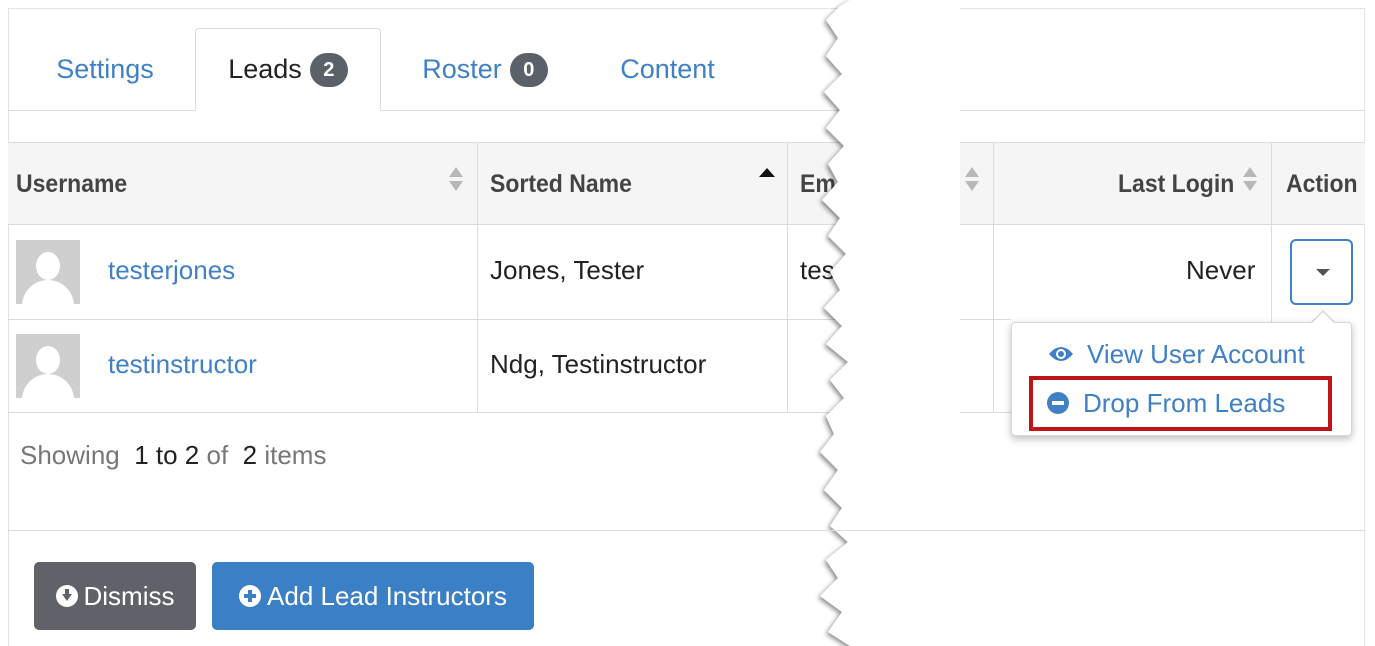  Describe the element at coordinates (567, 270) in the screenshot. I see `sorted-name-cell: Jones, Tester` at that location.